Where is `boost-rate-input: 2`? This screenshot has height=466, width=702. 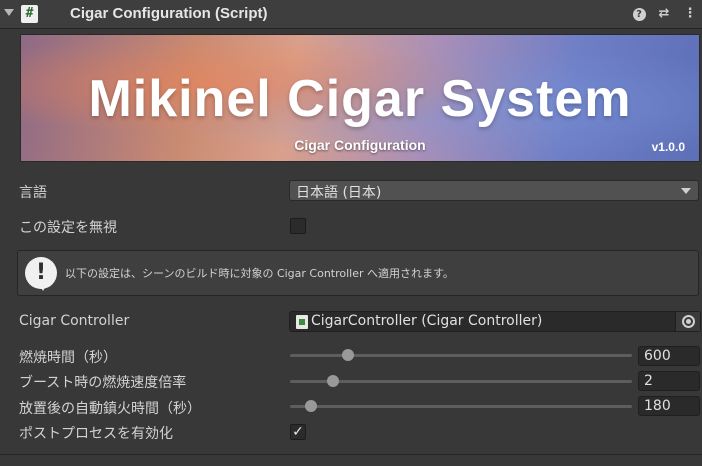
boost-rate-input: 2 is located at coordinates (669, 381).